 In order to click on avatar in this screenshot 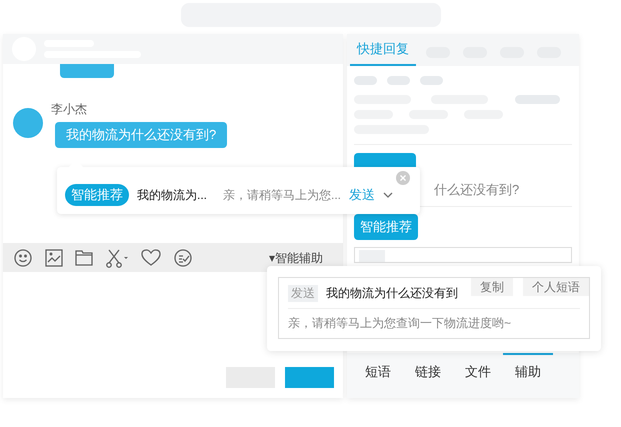, I will do `click(28, 123)`.